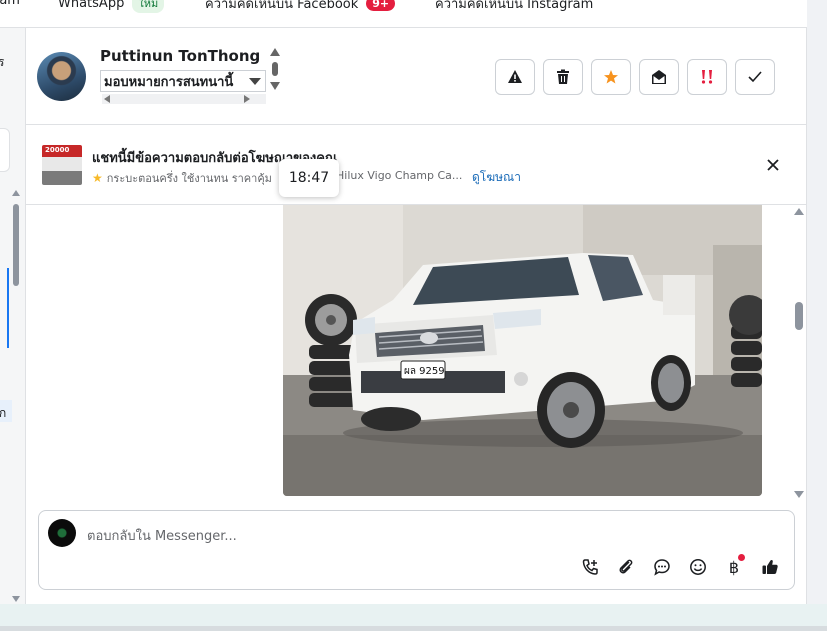 Image resolution: width=827 pixels, height=631 pixels. I want to click on assign-label: มอบหมายการสนทนานี้, so click(169, 82).